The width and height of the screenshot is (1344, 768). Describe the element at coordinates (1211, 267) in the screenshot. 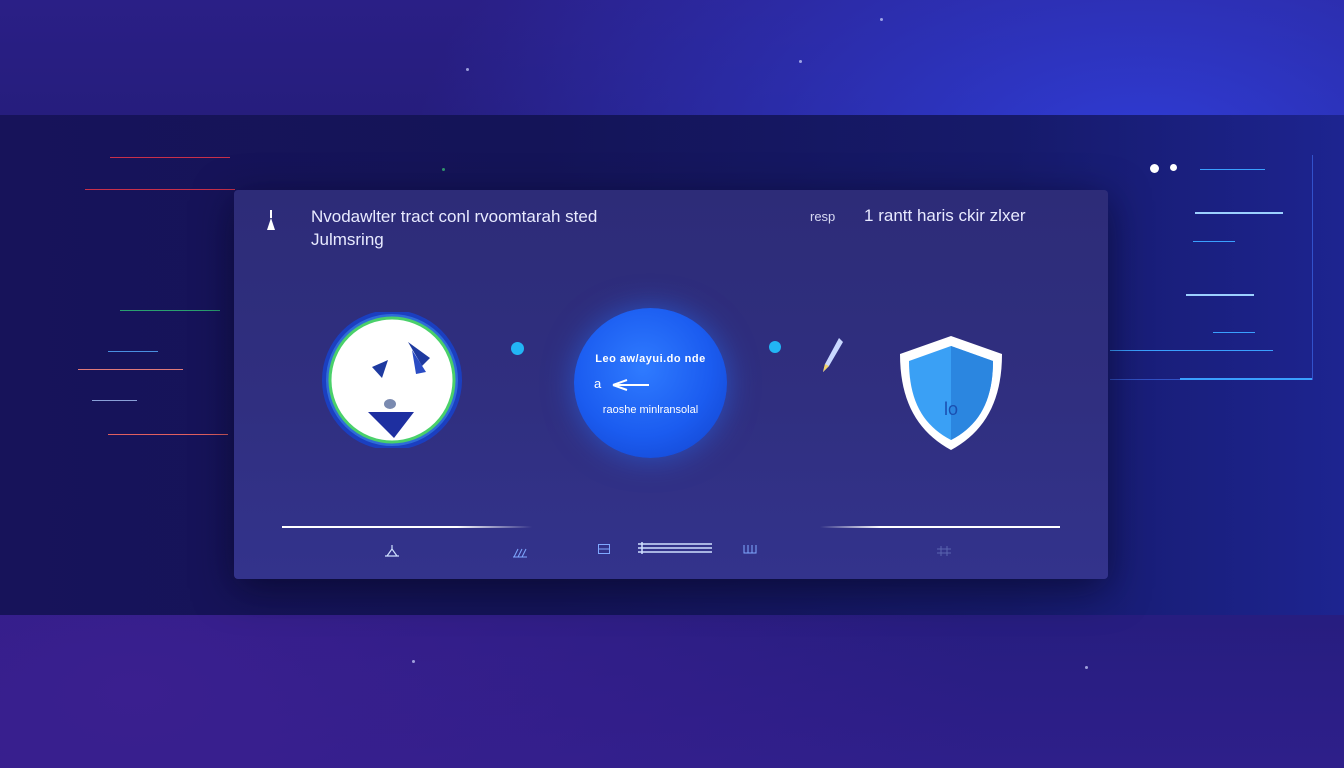

I see `deco-frame` at that location.